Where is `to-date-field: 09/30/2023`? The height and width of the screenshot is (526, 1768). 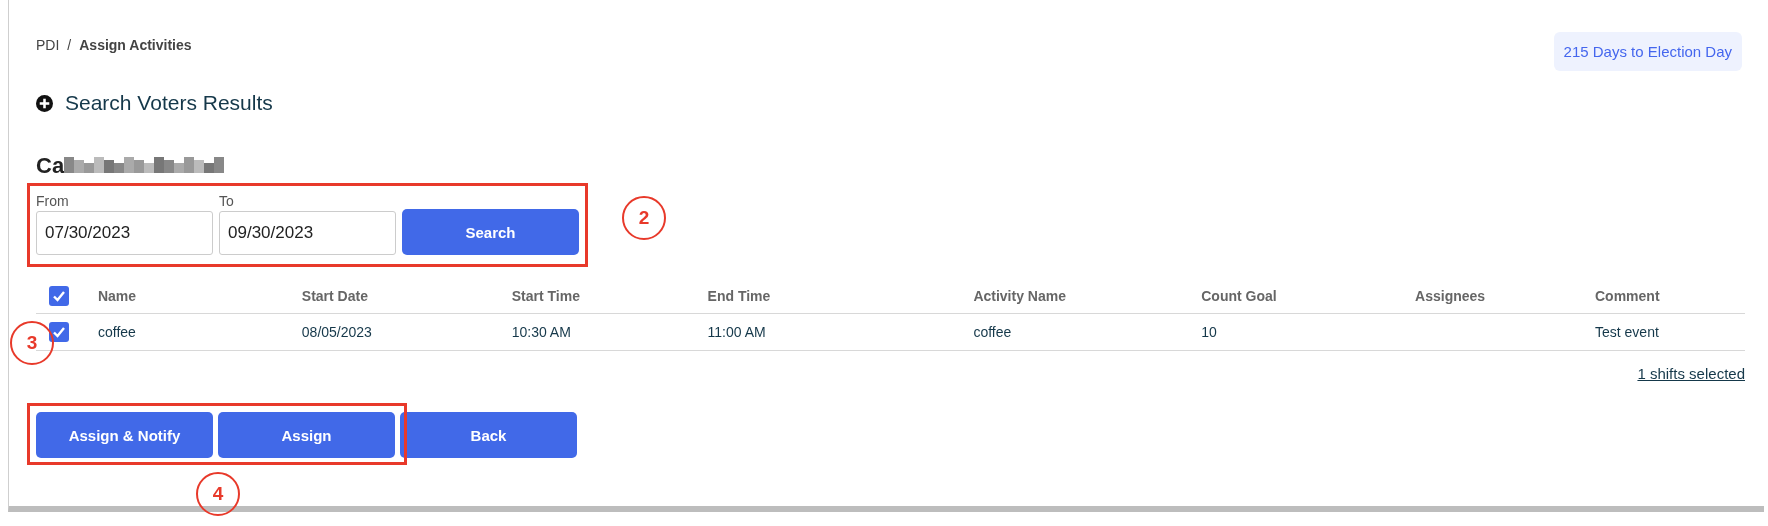 to-date-field: 09/30/2023 is located at coordinates (307, 233).